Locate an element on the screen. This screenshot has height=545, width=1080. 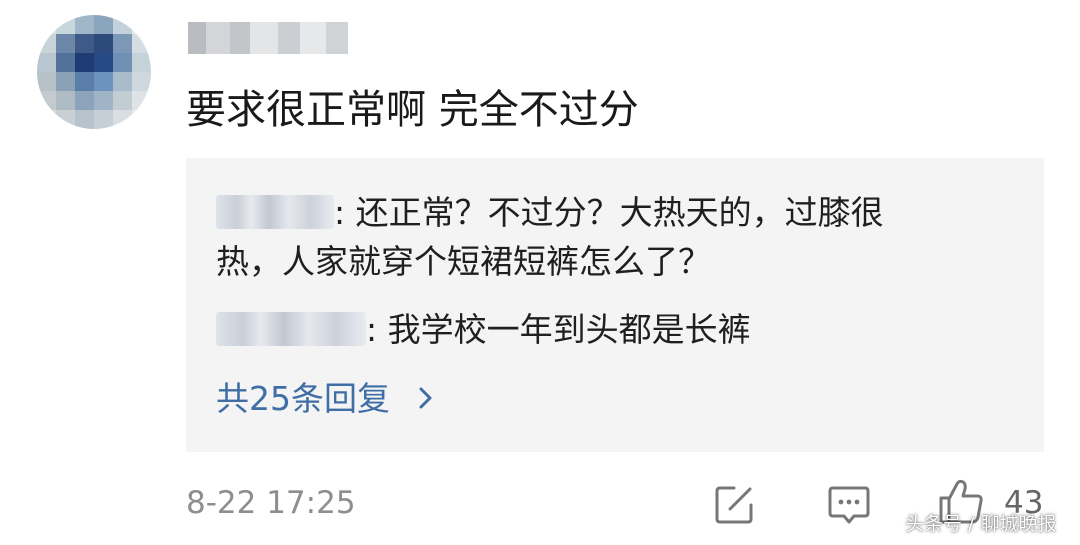
view-all-replies-link: 共25条回复 is located at coordinates (326, 399).